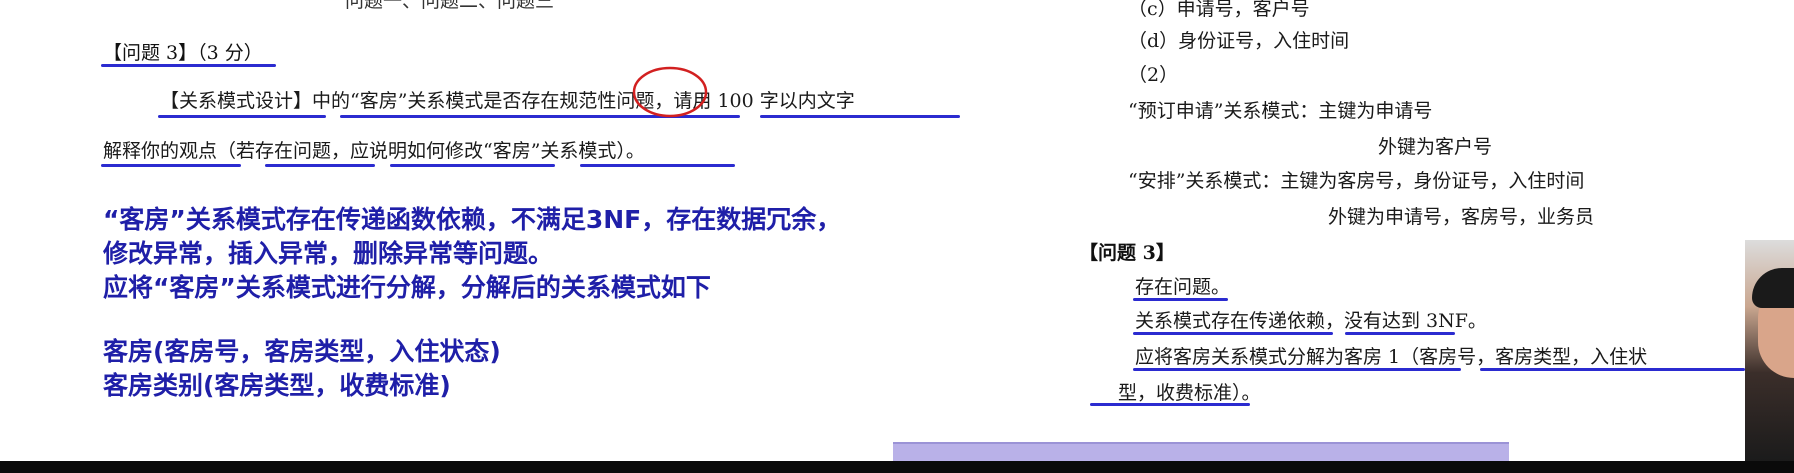 The height and width of the screenshot is (473, 1794). What do you see at coordinates (1153, 75) in the screenshot?
I see `answer-line-2: （2）` at bounding box center [1153, 75].